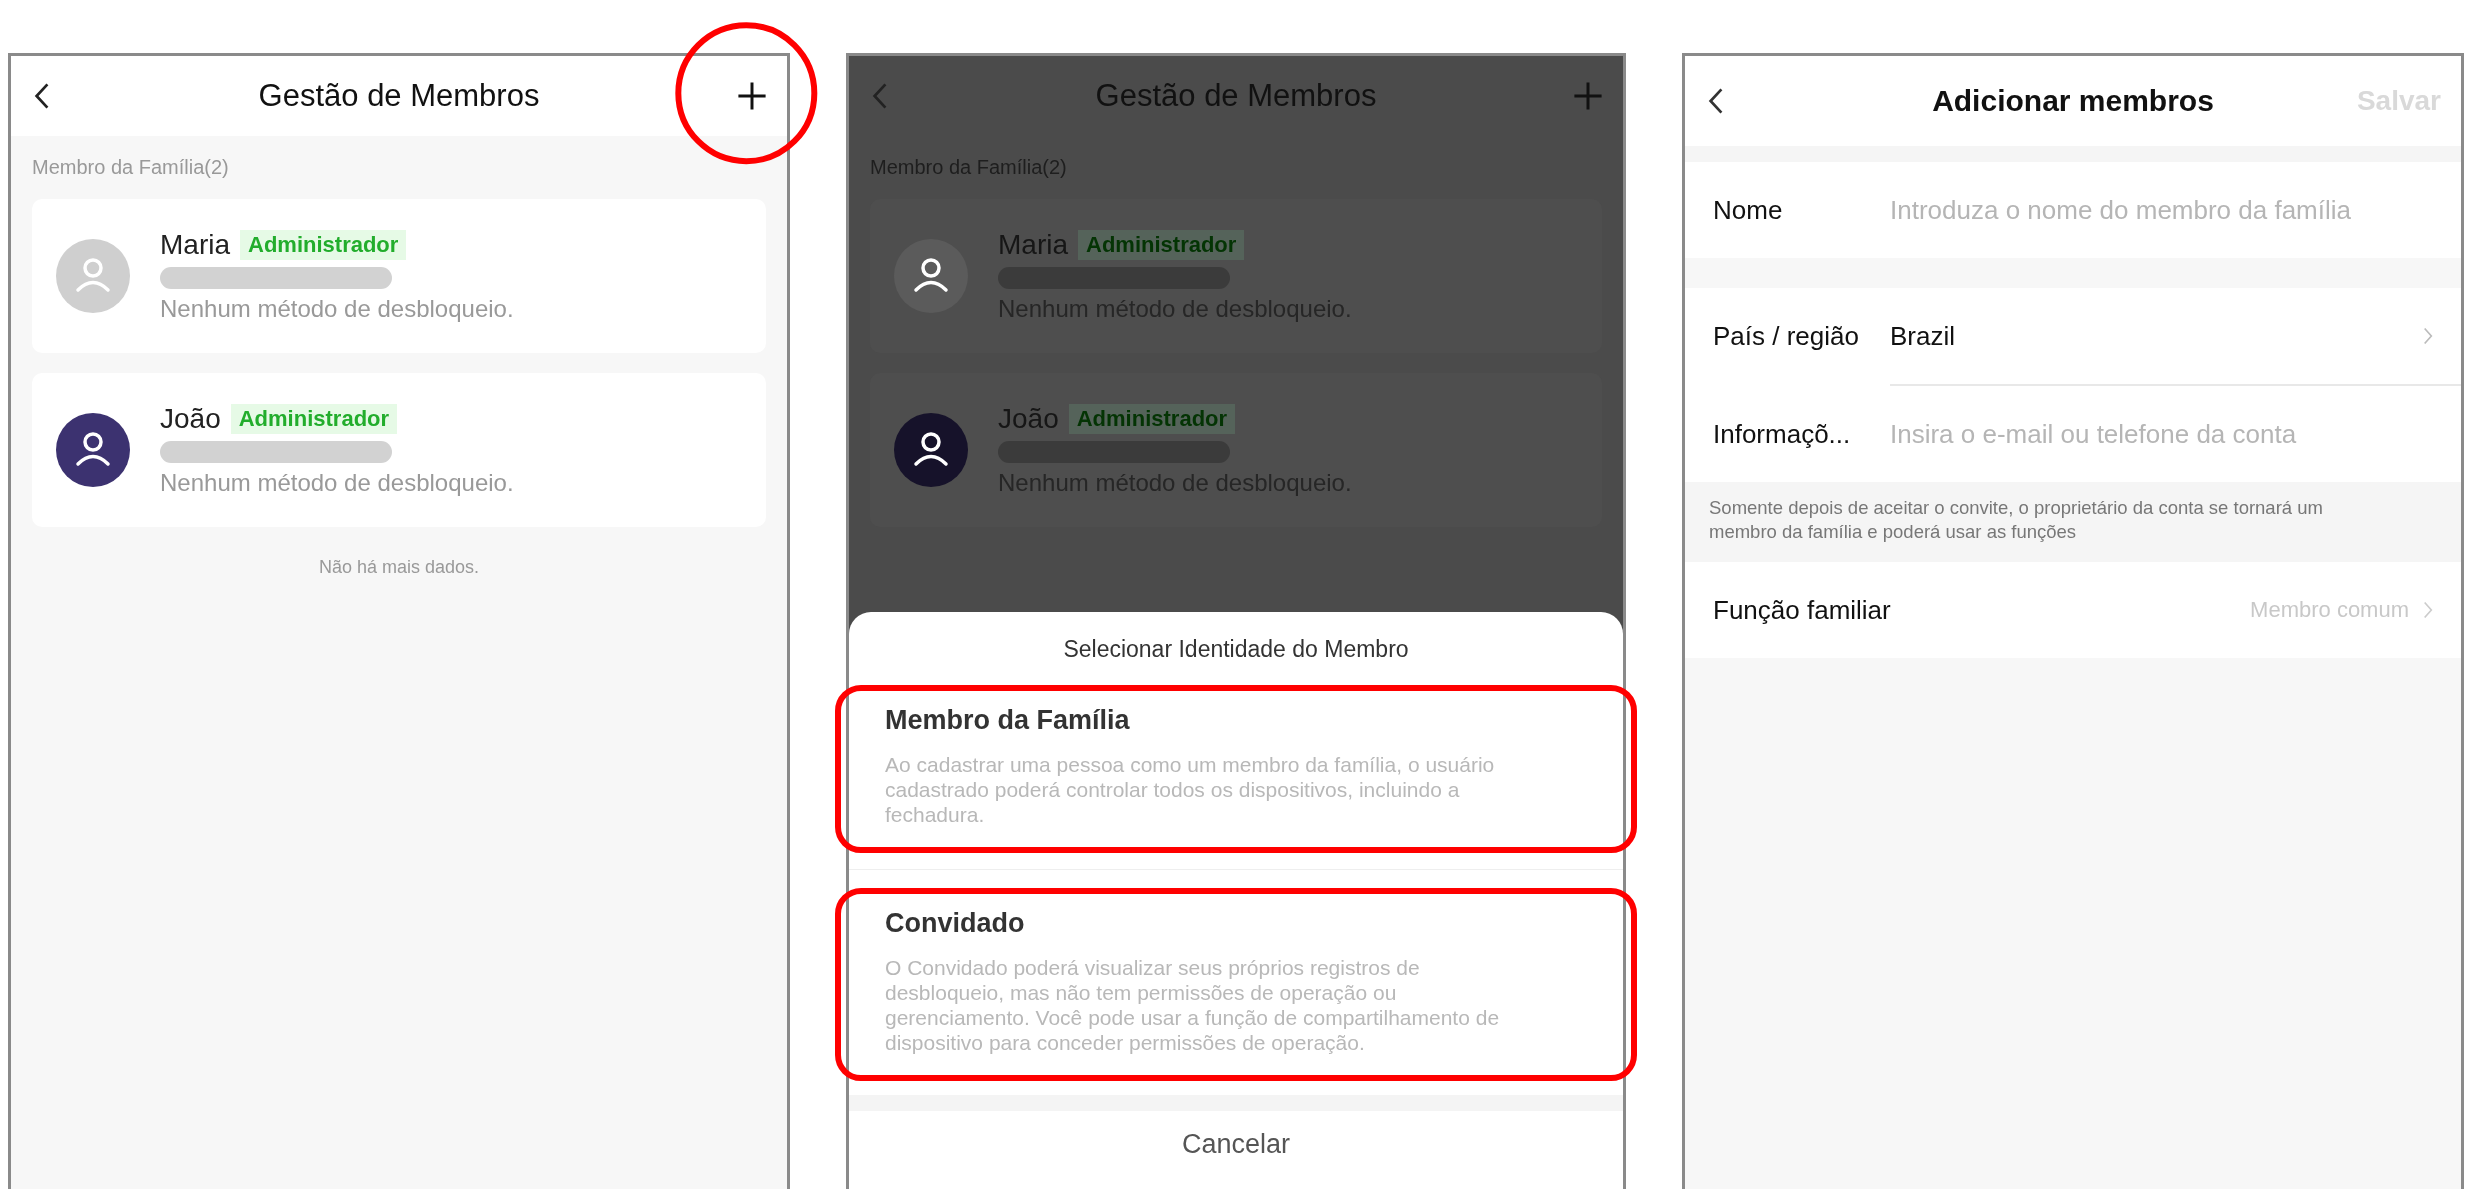 The width and height of the screenshot is (2474, 1189). Describe the element at coordinates (2161, 210) in the screenshot. I see `input-field: Introduza o nome do membro da família` at that location.